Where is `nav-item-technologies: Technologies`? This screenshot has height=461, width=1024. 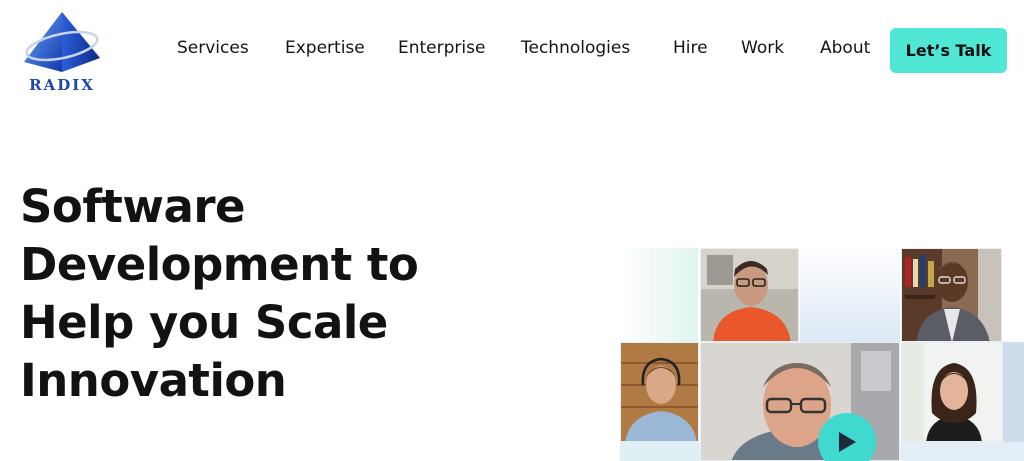 nav-item-technologies: Technologies is located at coordinates (575, 48).